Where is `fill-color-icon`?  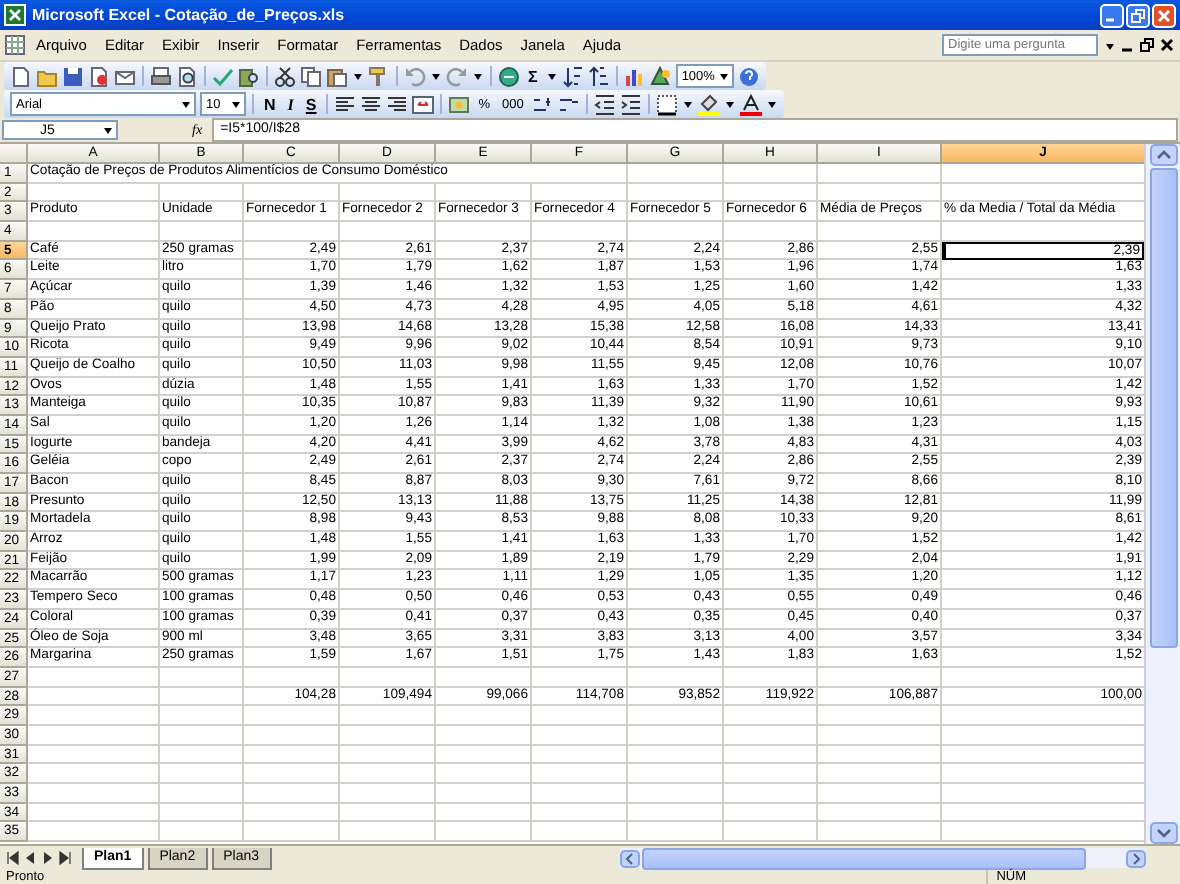
fill-color-icon is located at coordinates (708, 104).